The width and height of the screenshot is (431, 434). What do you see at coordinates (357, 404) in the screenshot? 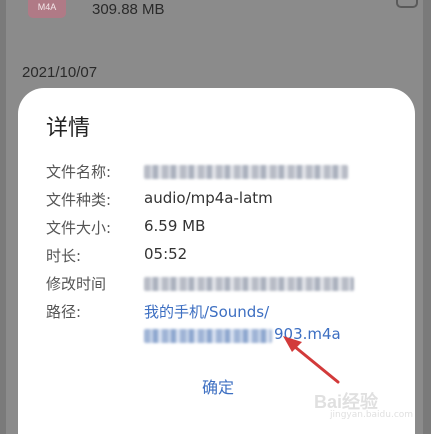
I see `baidu-watermark: Bai经验 jingyan.baidu.com` at bounding box center [357, 404].